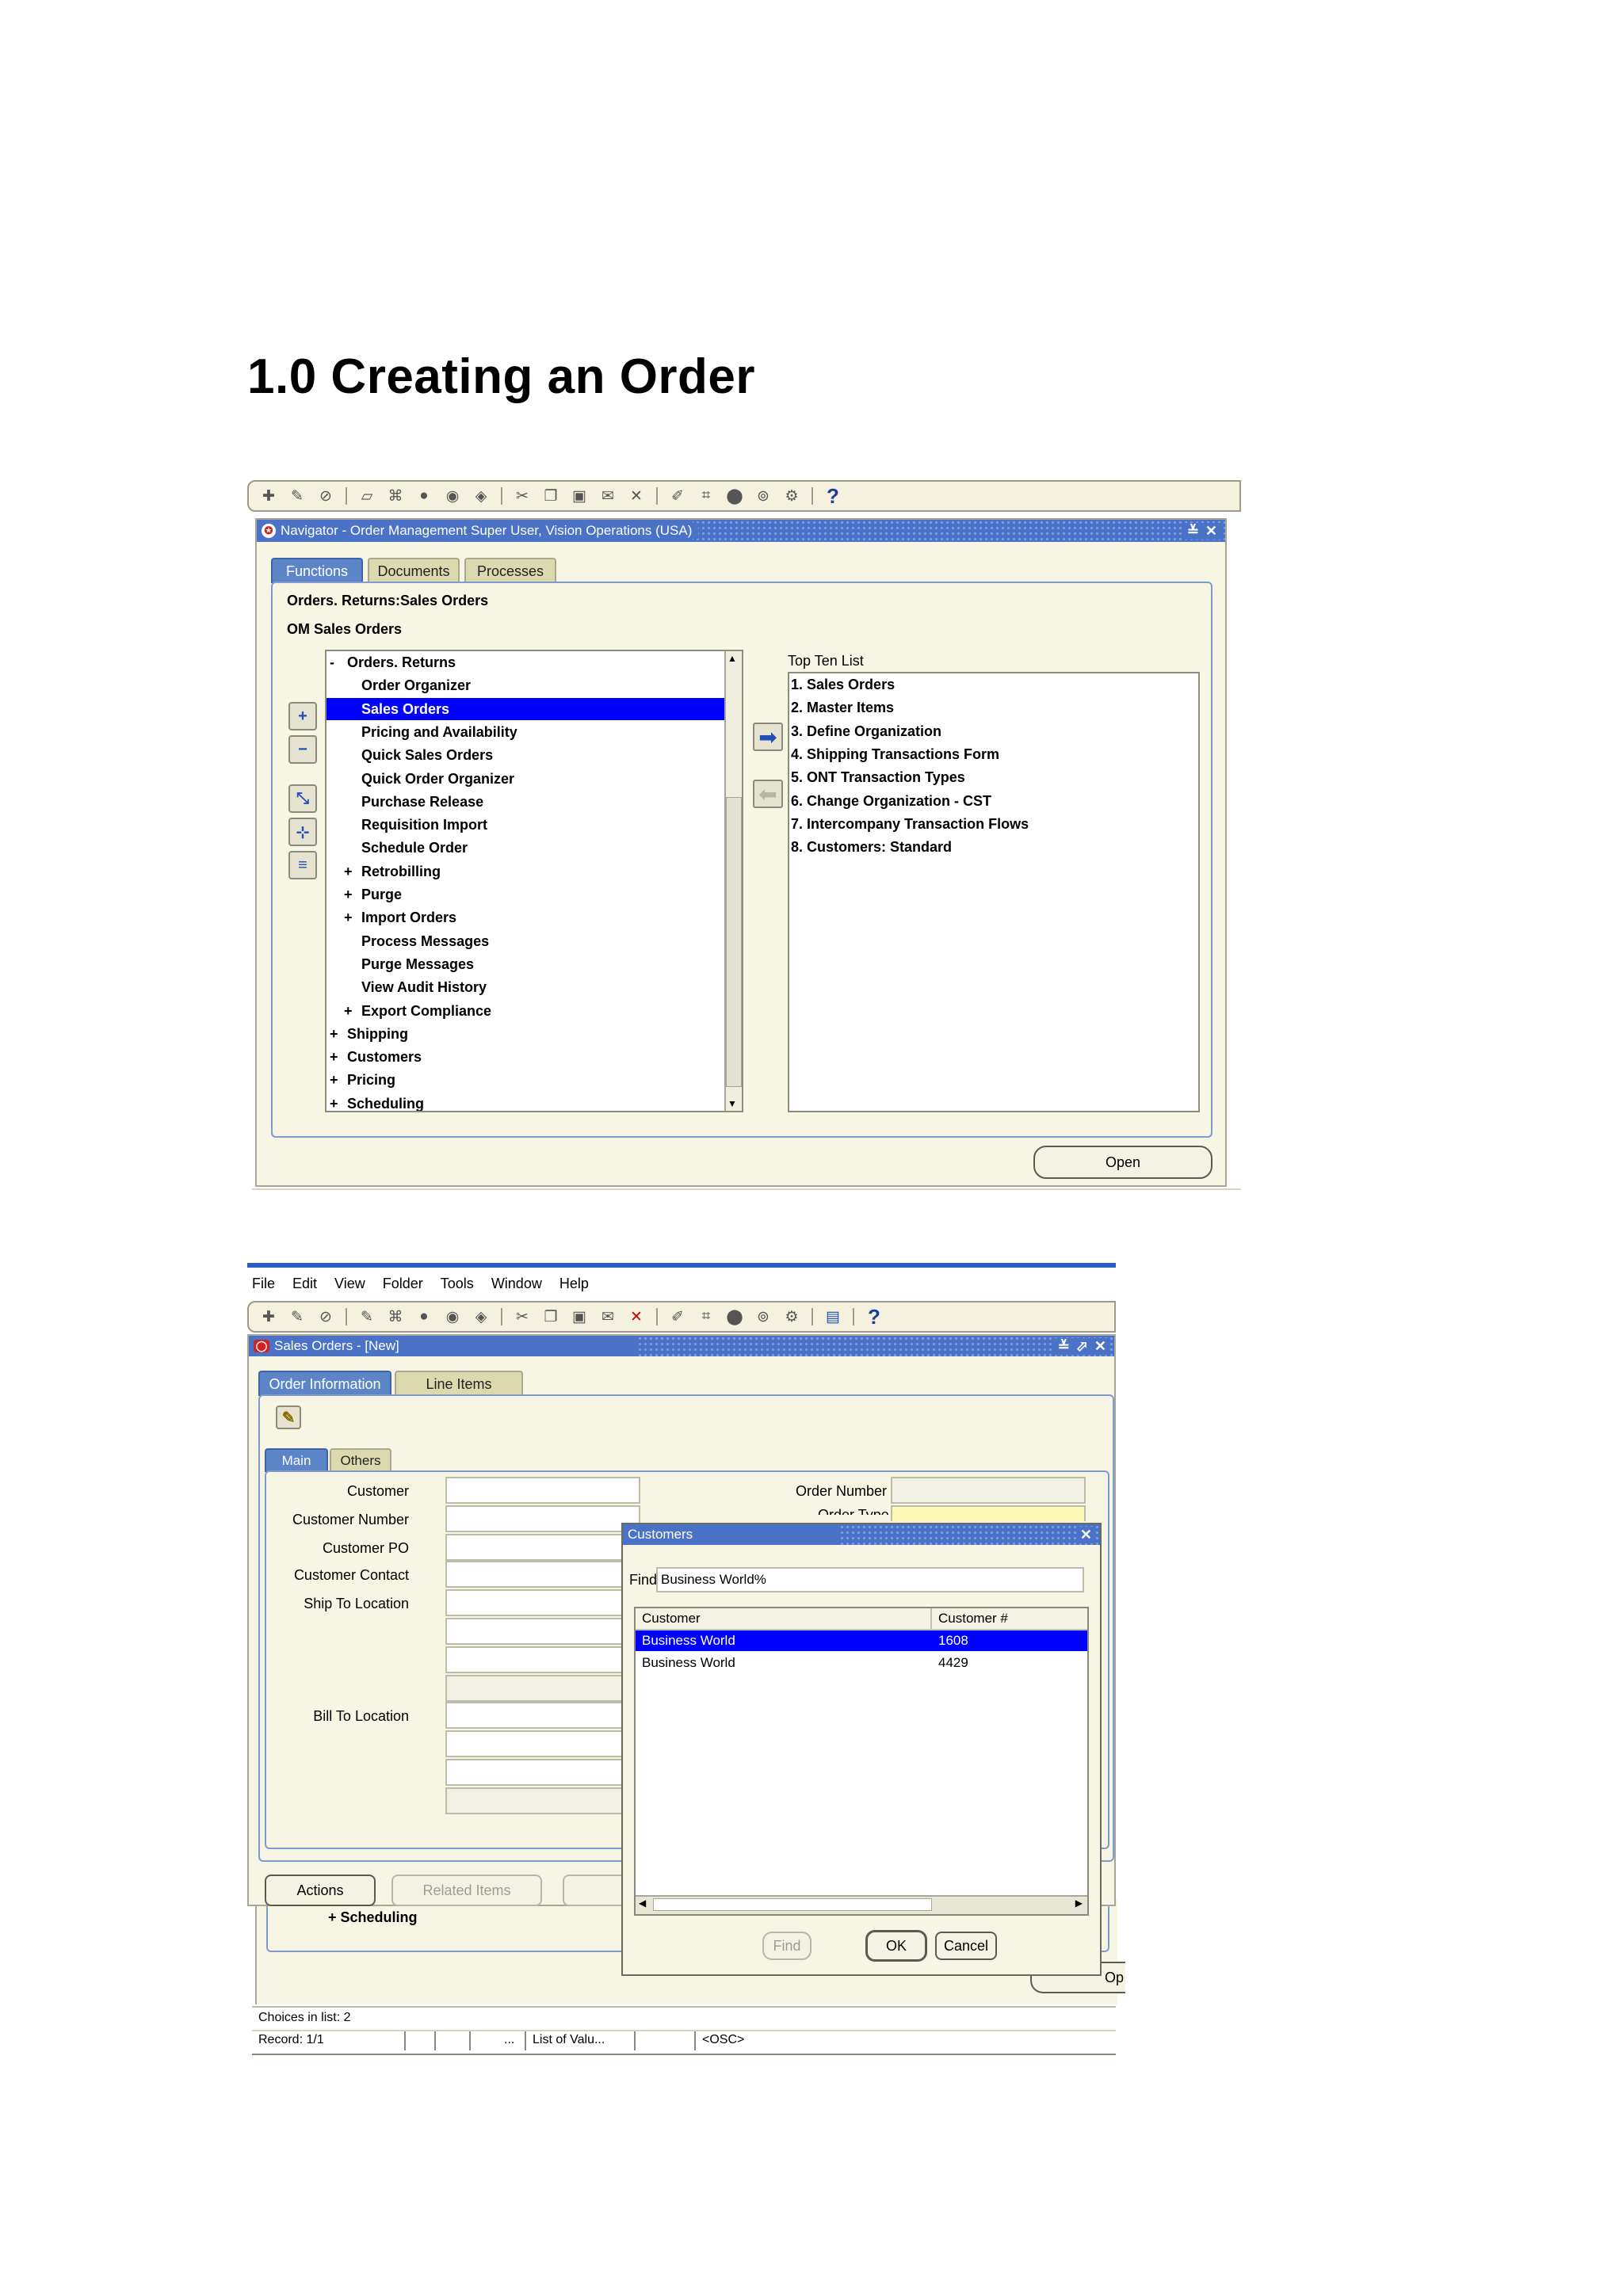  Describe the element at coordinates (317, 570) in the screenshot. I see `tab-functions: Functions` at that location.